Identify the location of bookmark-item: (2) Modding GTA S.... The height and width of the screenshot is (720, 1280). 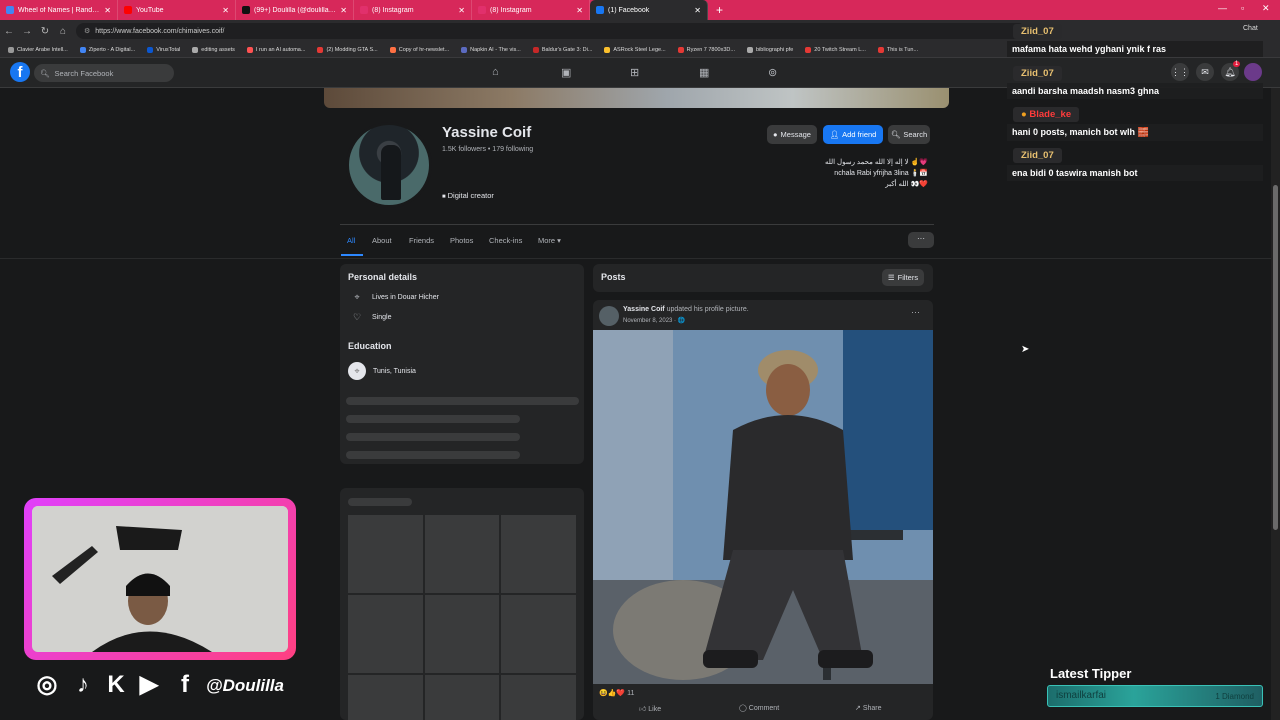
(347, 49).